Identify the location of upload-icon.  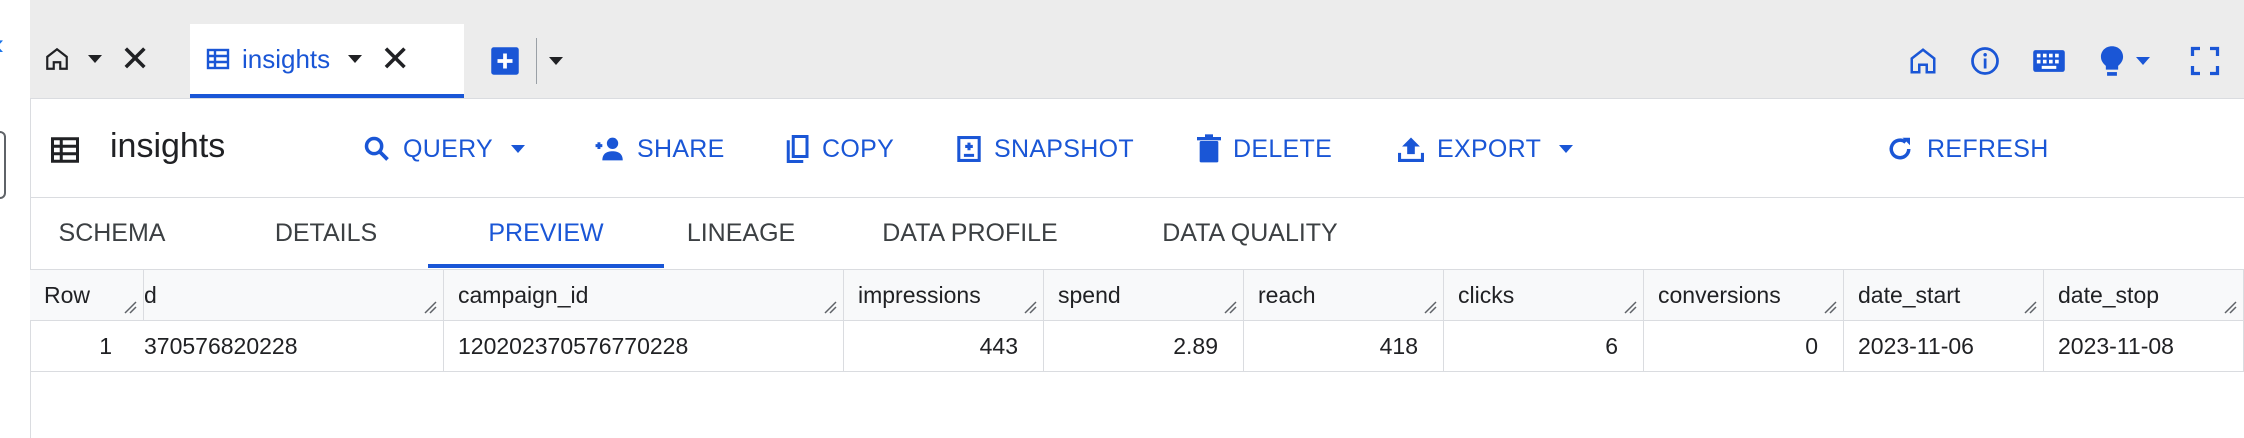
(1411, 149).